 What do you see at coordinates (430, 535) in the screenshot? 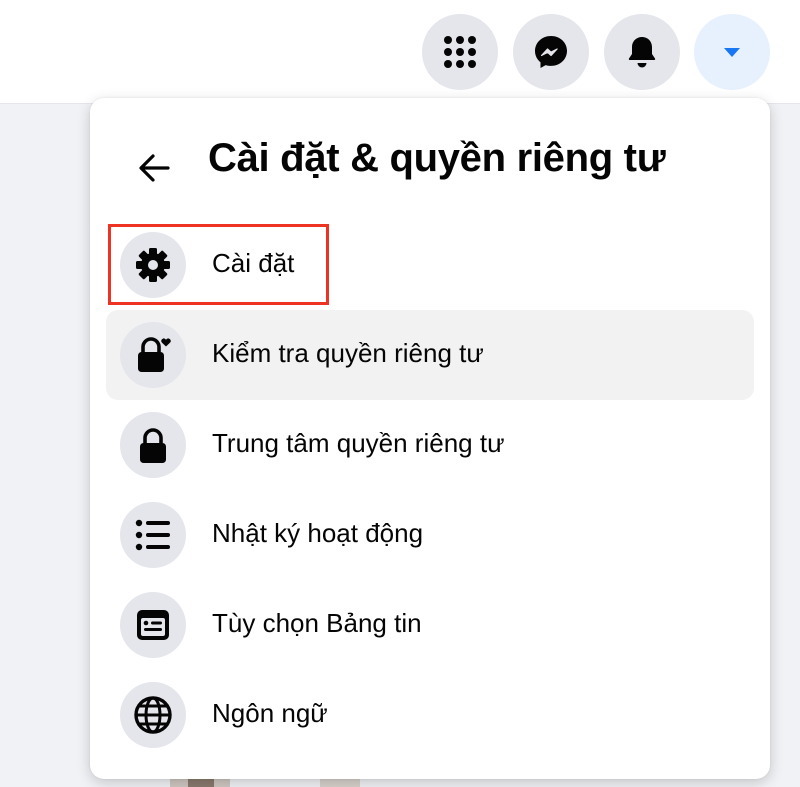
I see `menu-item-activity-log: Nhật ký hoạt động` at bounding box center [430, 535].